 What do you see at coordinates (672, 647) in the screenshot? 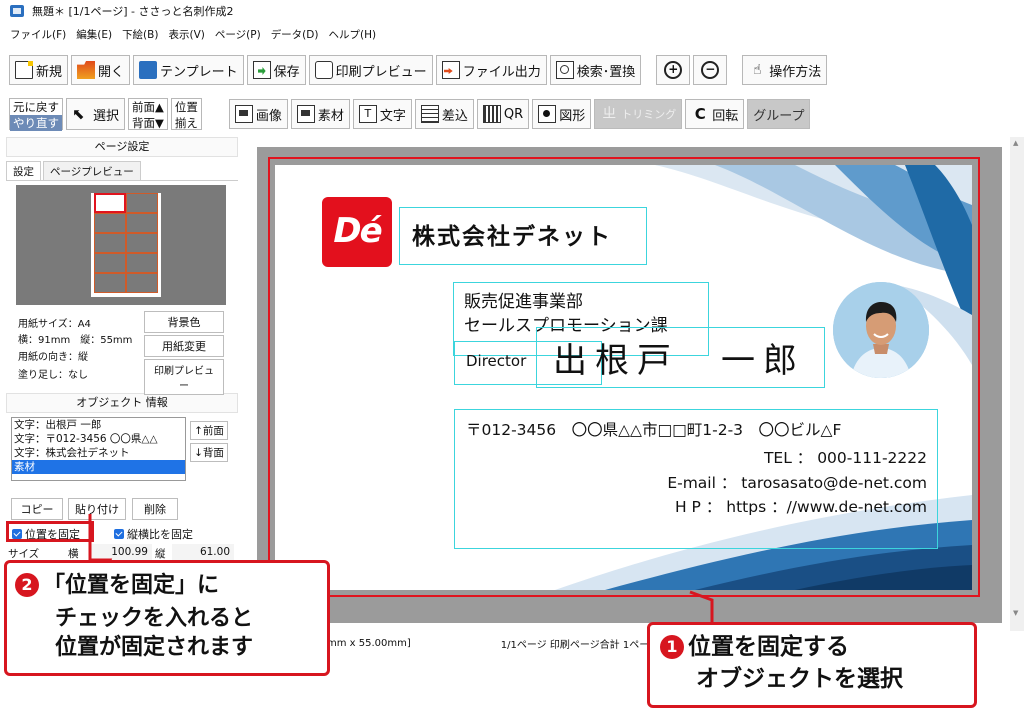
I see `step-one-badge: 1` at bounding box center [672, 647].